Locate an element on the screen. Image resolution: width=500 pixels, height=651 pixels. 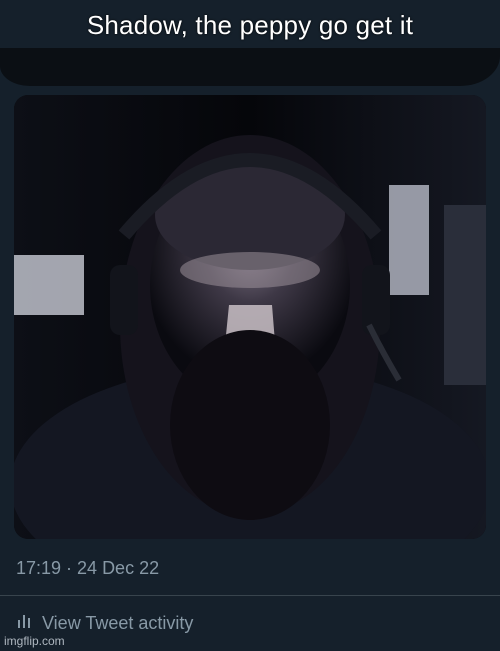
tweet-timestamp: 17:19 · 24 Dec 22 is located at coordinates (87, 568).